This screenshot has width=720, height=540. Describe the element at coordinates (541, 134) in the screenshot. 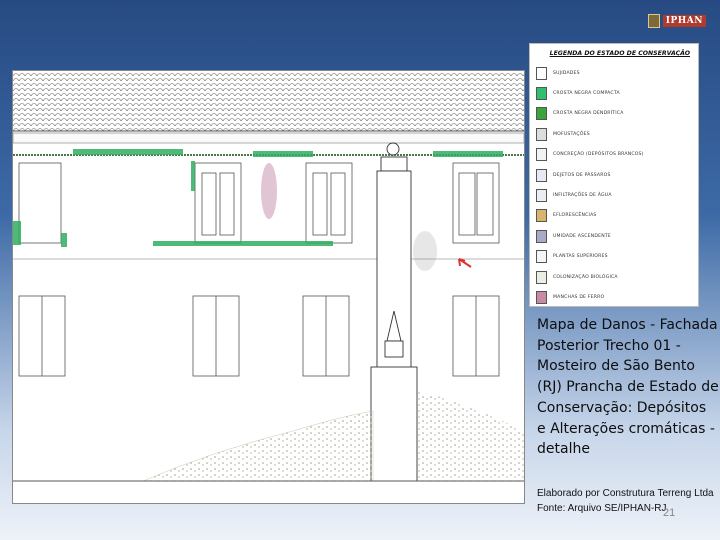

I see `gray-swatch` at that location.